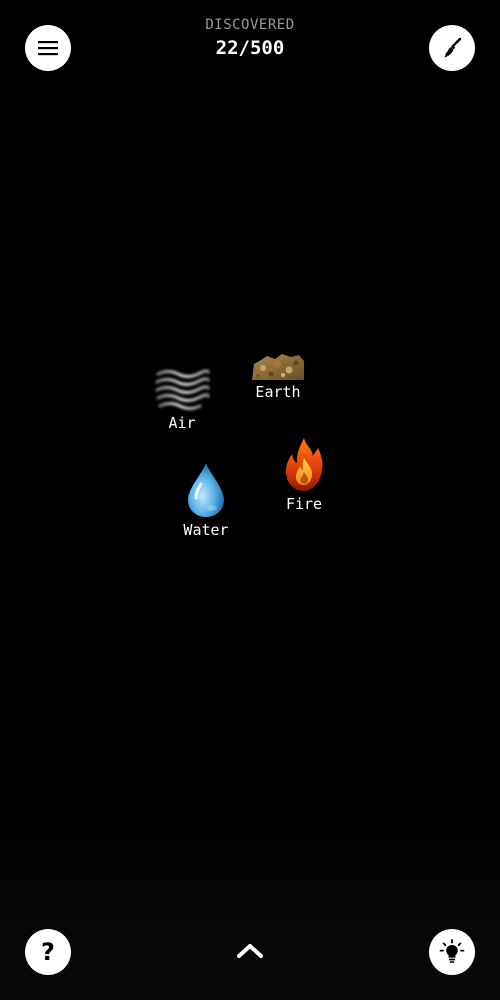  I want to click on element-label: Water, so click(206, 530).